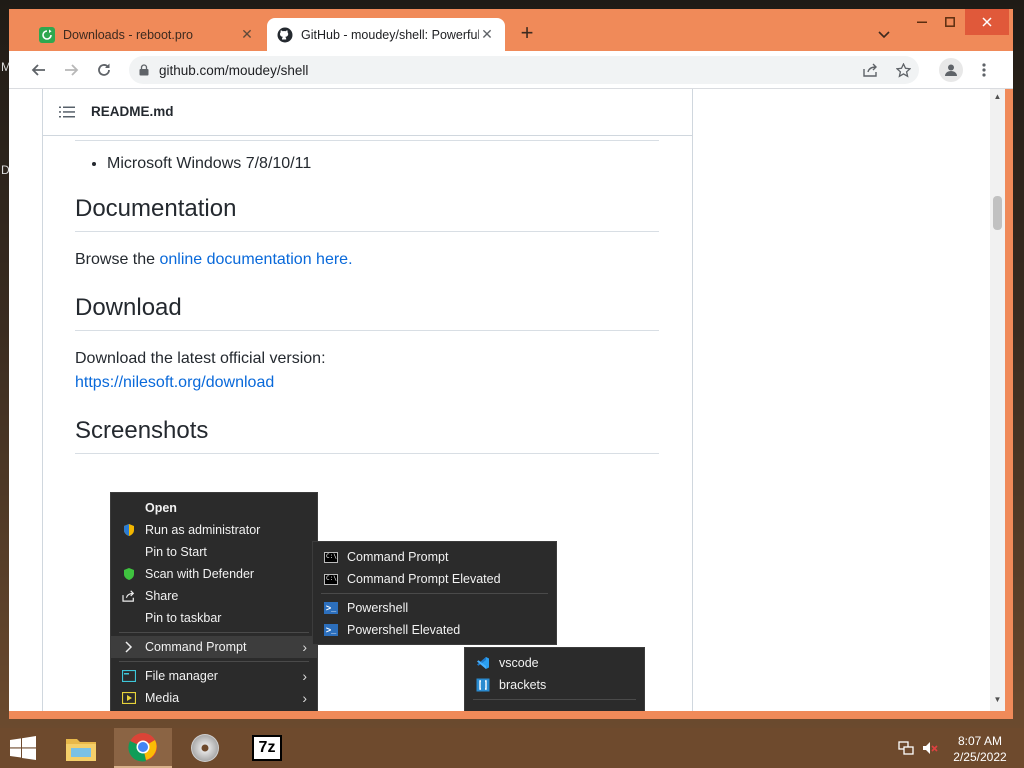  What do you see at coordinates (903, 70) in the screenshot?
I see `bookmark-star-icon` at bounding box center [903, 70].